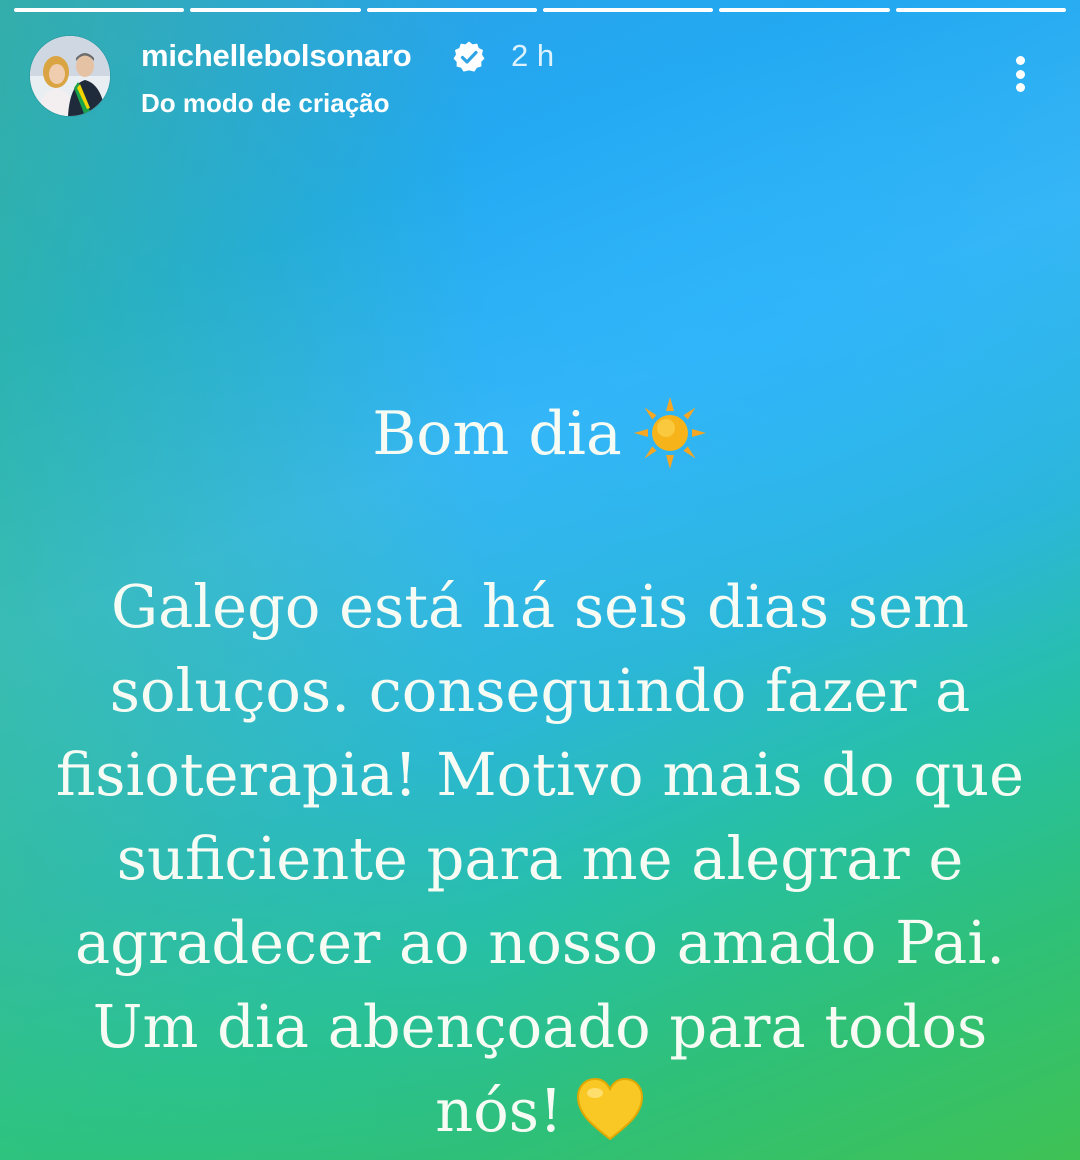 The image size is (1080, 1160). What do you see at coordinates (1020, 74) in the screenshot?
I see `more-vertical-icon` at bounding box center [1020, 74].